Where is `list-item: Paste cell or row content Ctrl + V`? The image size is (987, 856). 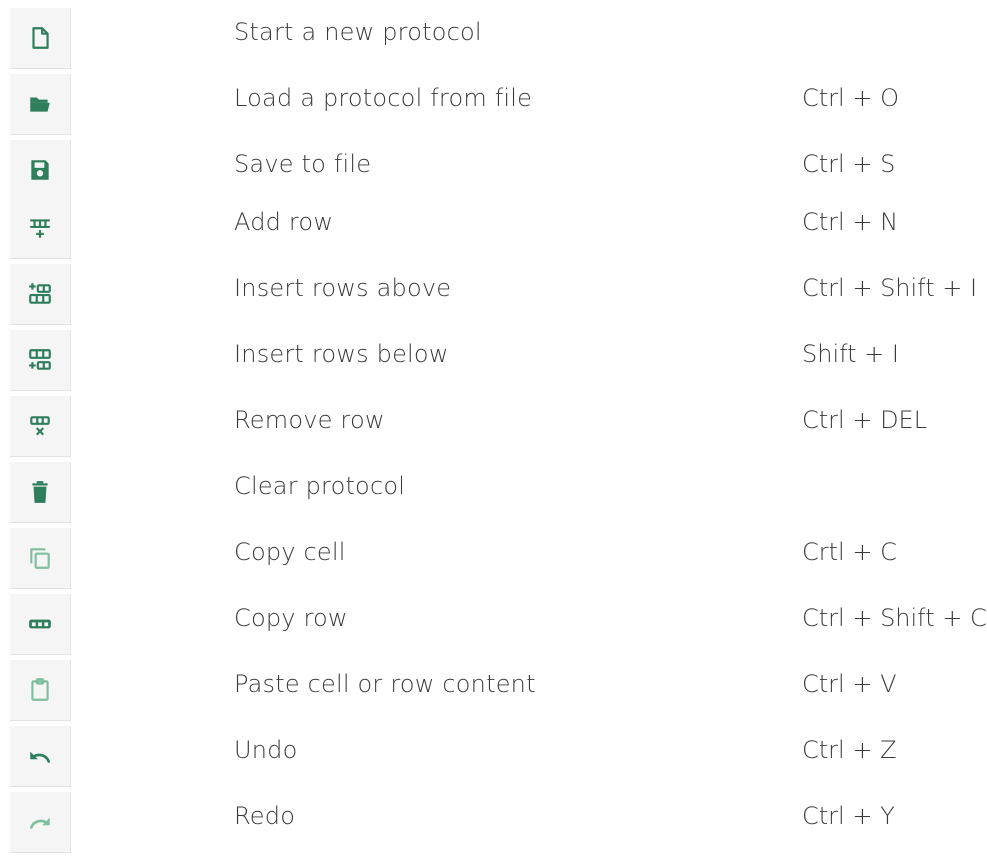
list-item: Paste cell or row content Ctrl + V is located at coordinates (493, 690).